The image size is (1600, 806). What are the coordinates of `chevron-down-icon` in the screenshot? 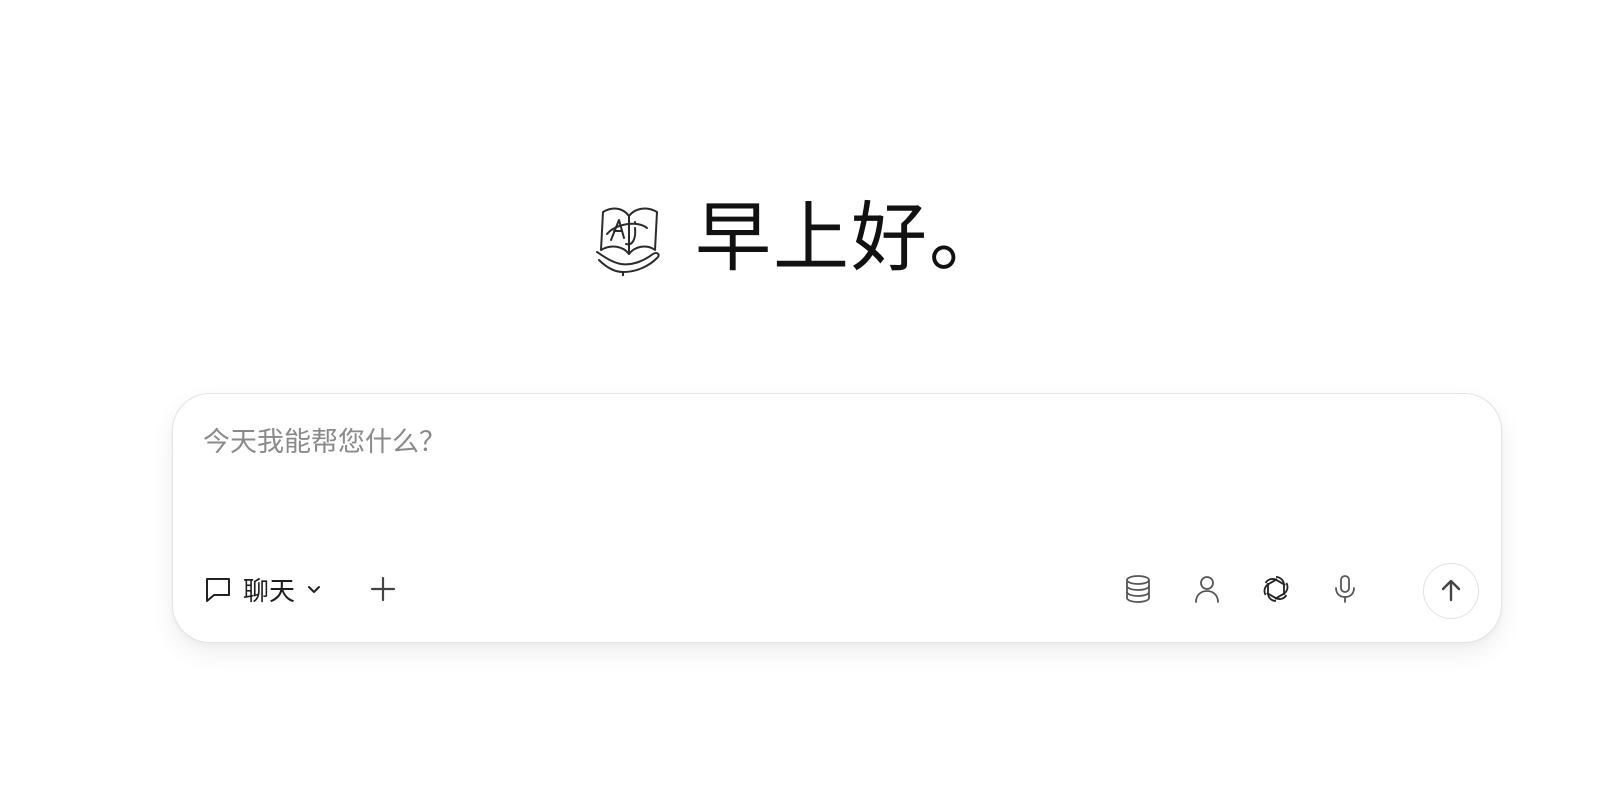 It's located at (314, 589).